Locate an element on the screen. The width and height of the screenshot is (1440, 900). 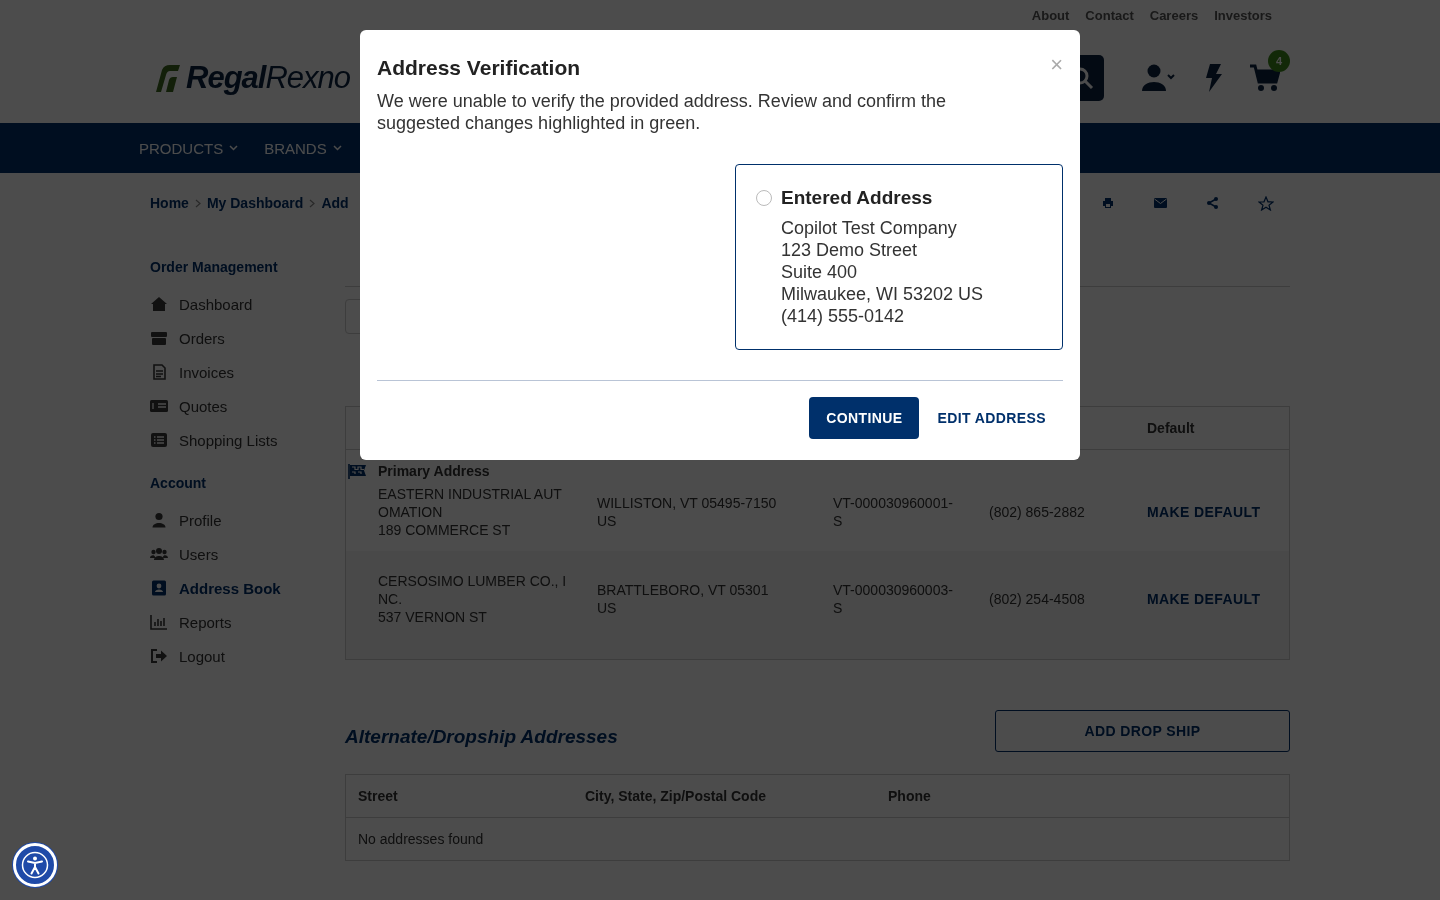
sidebar-heading: Account is located at coordinates (178, 483).